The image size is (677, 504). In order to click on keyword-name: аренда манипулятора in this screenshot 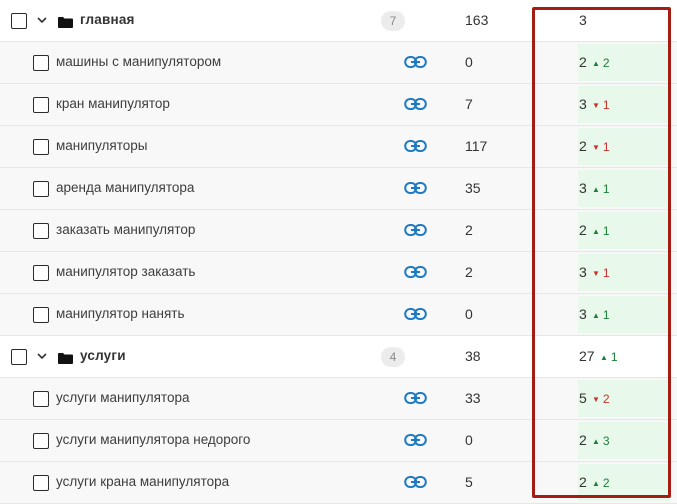, I will do `click(125, 187)`.